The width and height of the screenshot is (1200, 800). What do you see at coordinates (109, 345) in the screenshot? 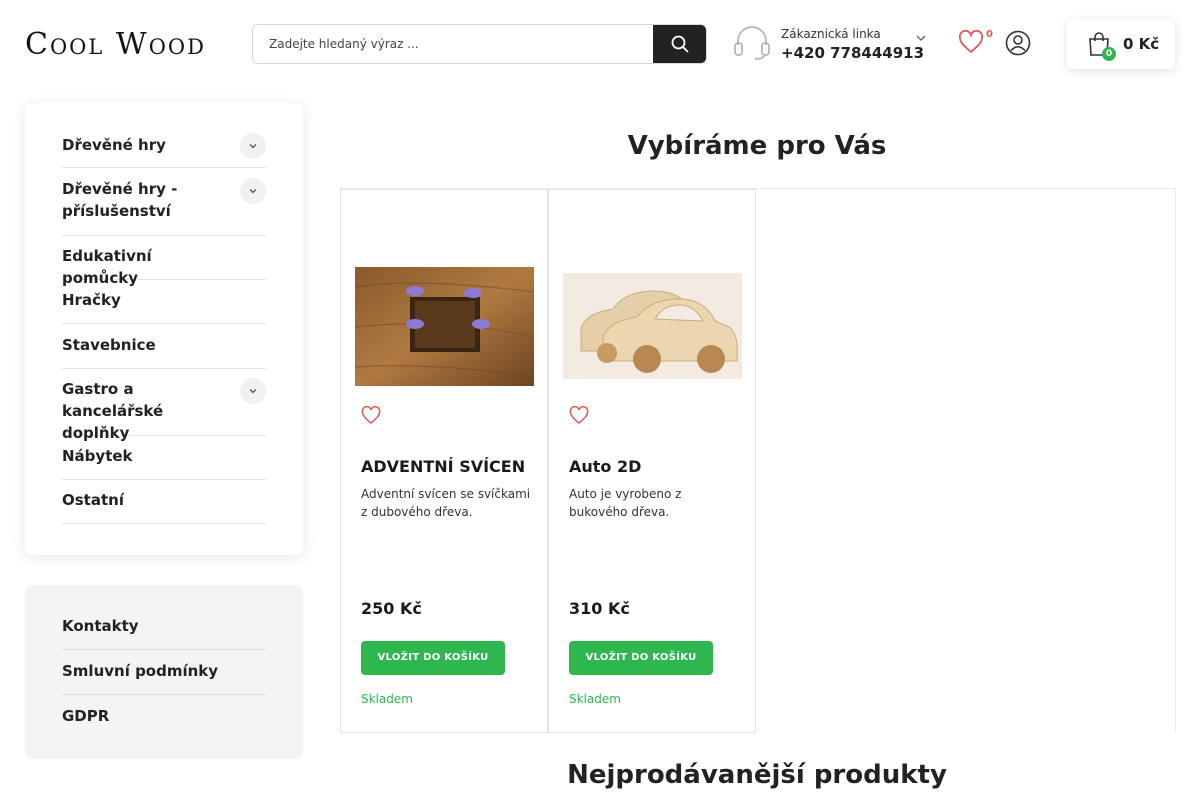
I see `sidebar-item-label: Stavebnice` at bounding box center [109, 345].